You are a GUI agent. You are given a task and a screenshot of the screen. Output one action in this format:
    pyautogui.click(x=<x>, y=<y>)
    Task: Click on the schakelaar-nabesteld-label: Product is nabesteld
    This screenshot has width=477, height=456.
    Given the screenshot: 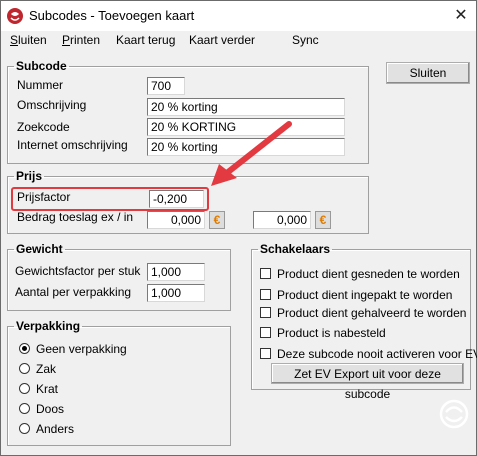 What is the action you would take?
    pyautogui.click(x=331, y=333)
    